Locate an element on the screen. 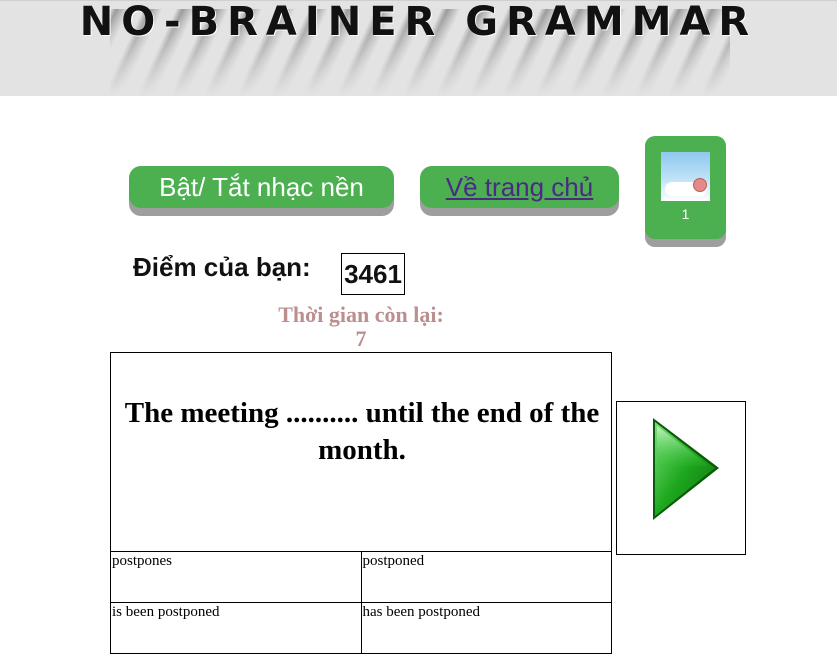  toggle-music-button: Bật/ Tắt nhạc nền is located at coordinates (261, 187).